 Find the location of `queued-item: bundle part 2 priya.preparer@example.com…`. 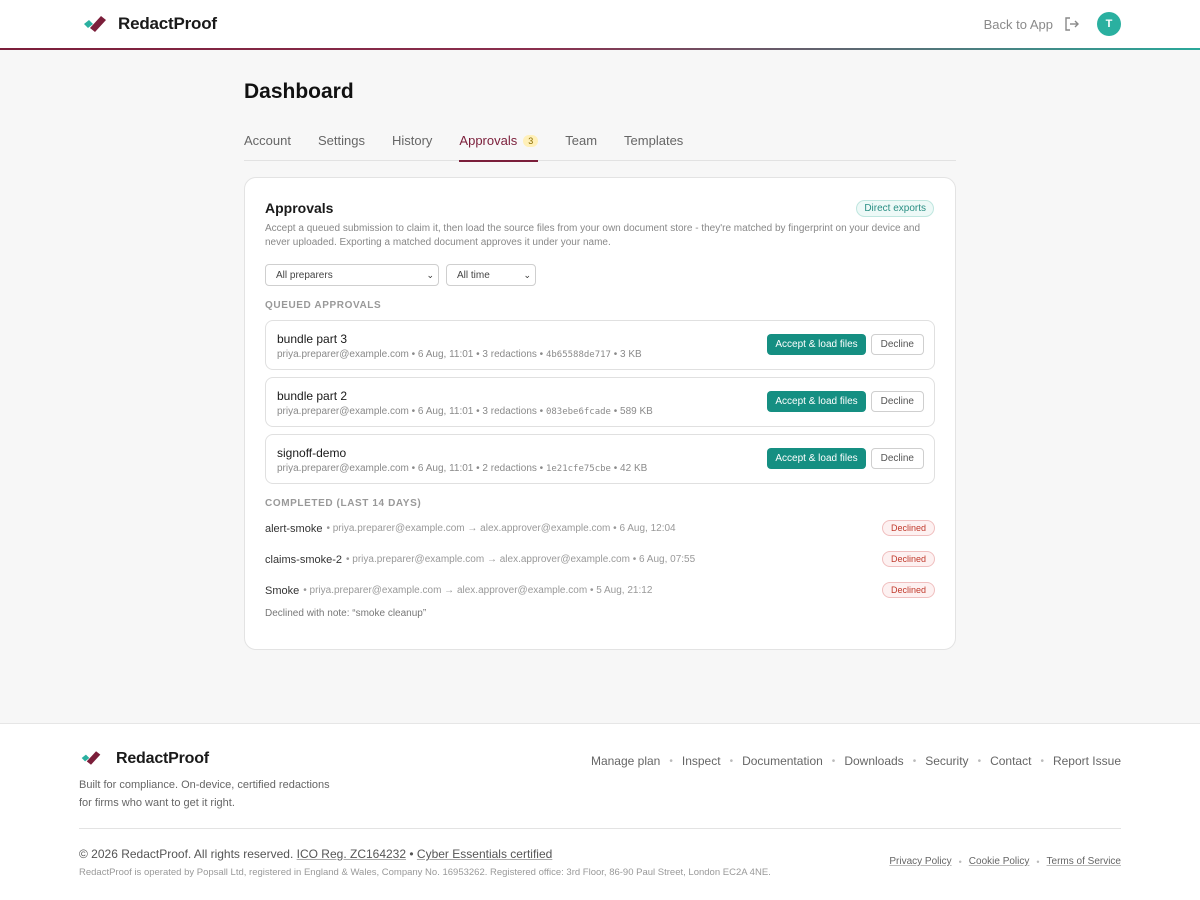

queued-item: bundle part 2 priya.preparer@example.com… is located at coordinates (600, 402).